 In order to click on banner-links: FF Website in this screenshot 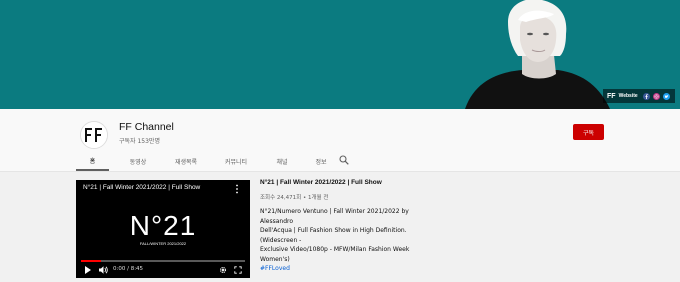, I will do `click(639, 96)`.